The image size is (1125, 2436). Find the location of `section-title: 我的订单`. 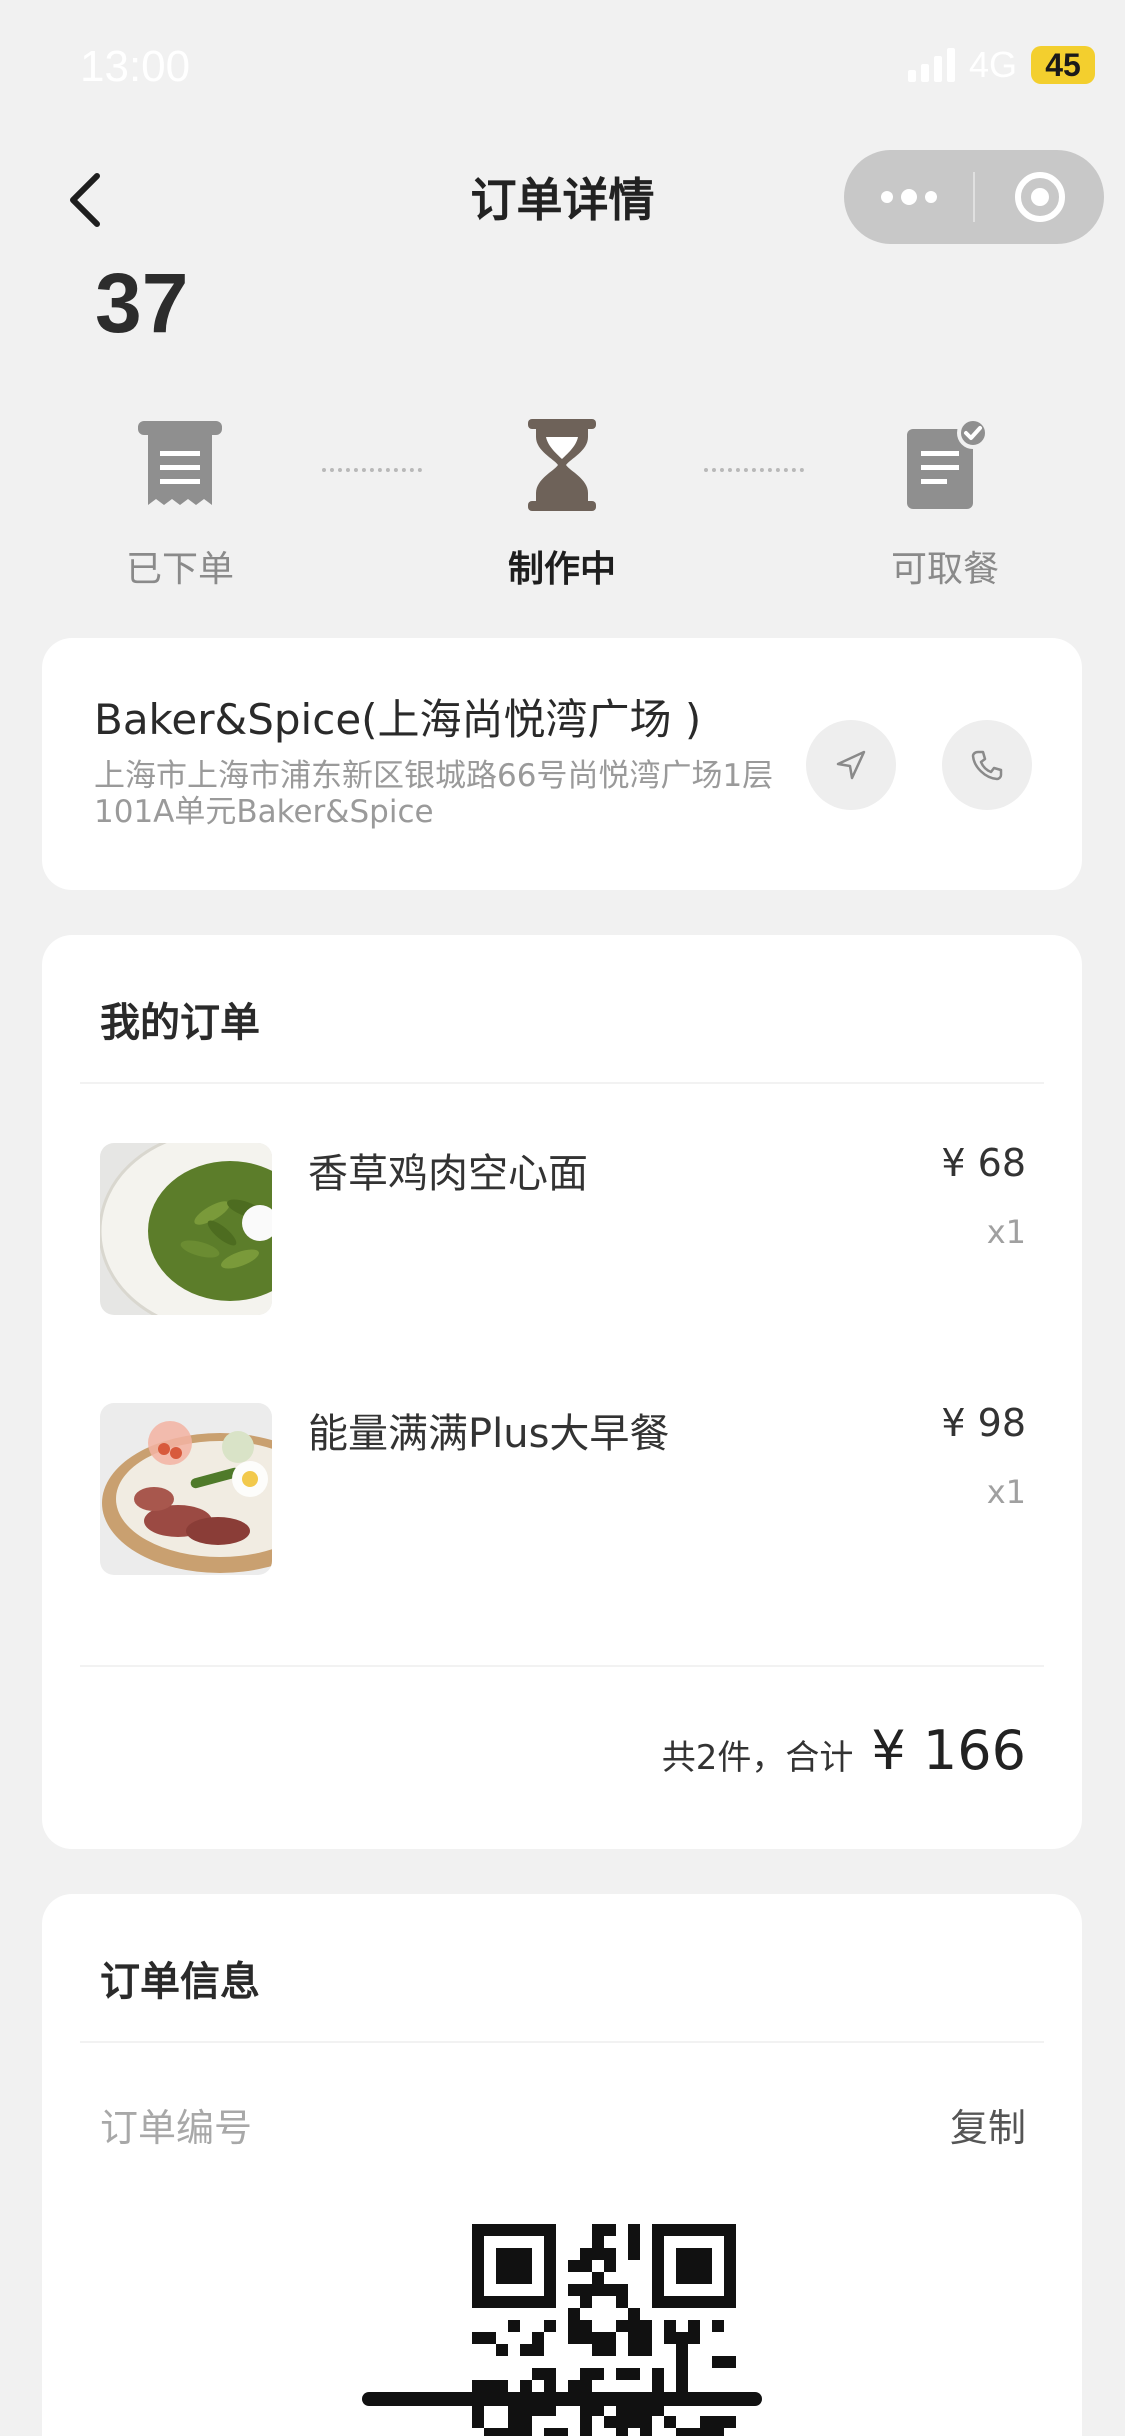

section-title: 我的订单 is located at coordinates (180, 1023).